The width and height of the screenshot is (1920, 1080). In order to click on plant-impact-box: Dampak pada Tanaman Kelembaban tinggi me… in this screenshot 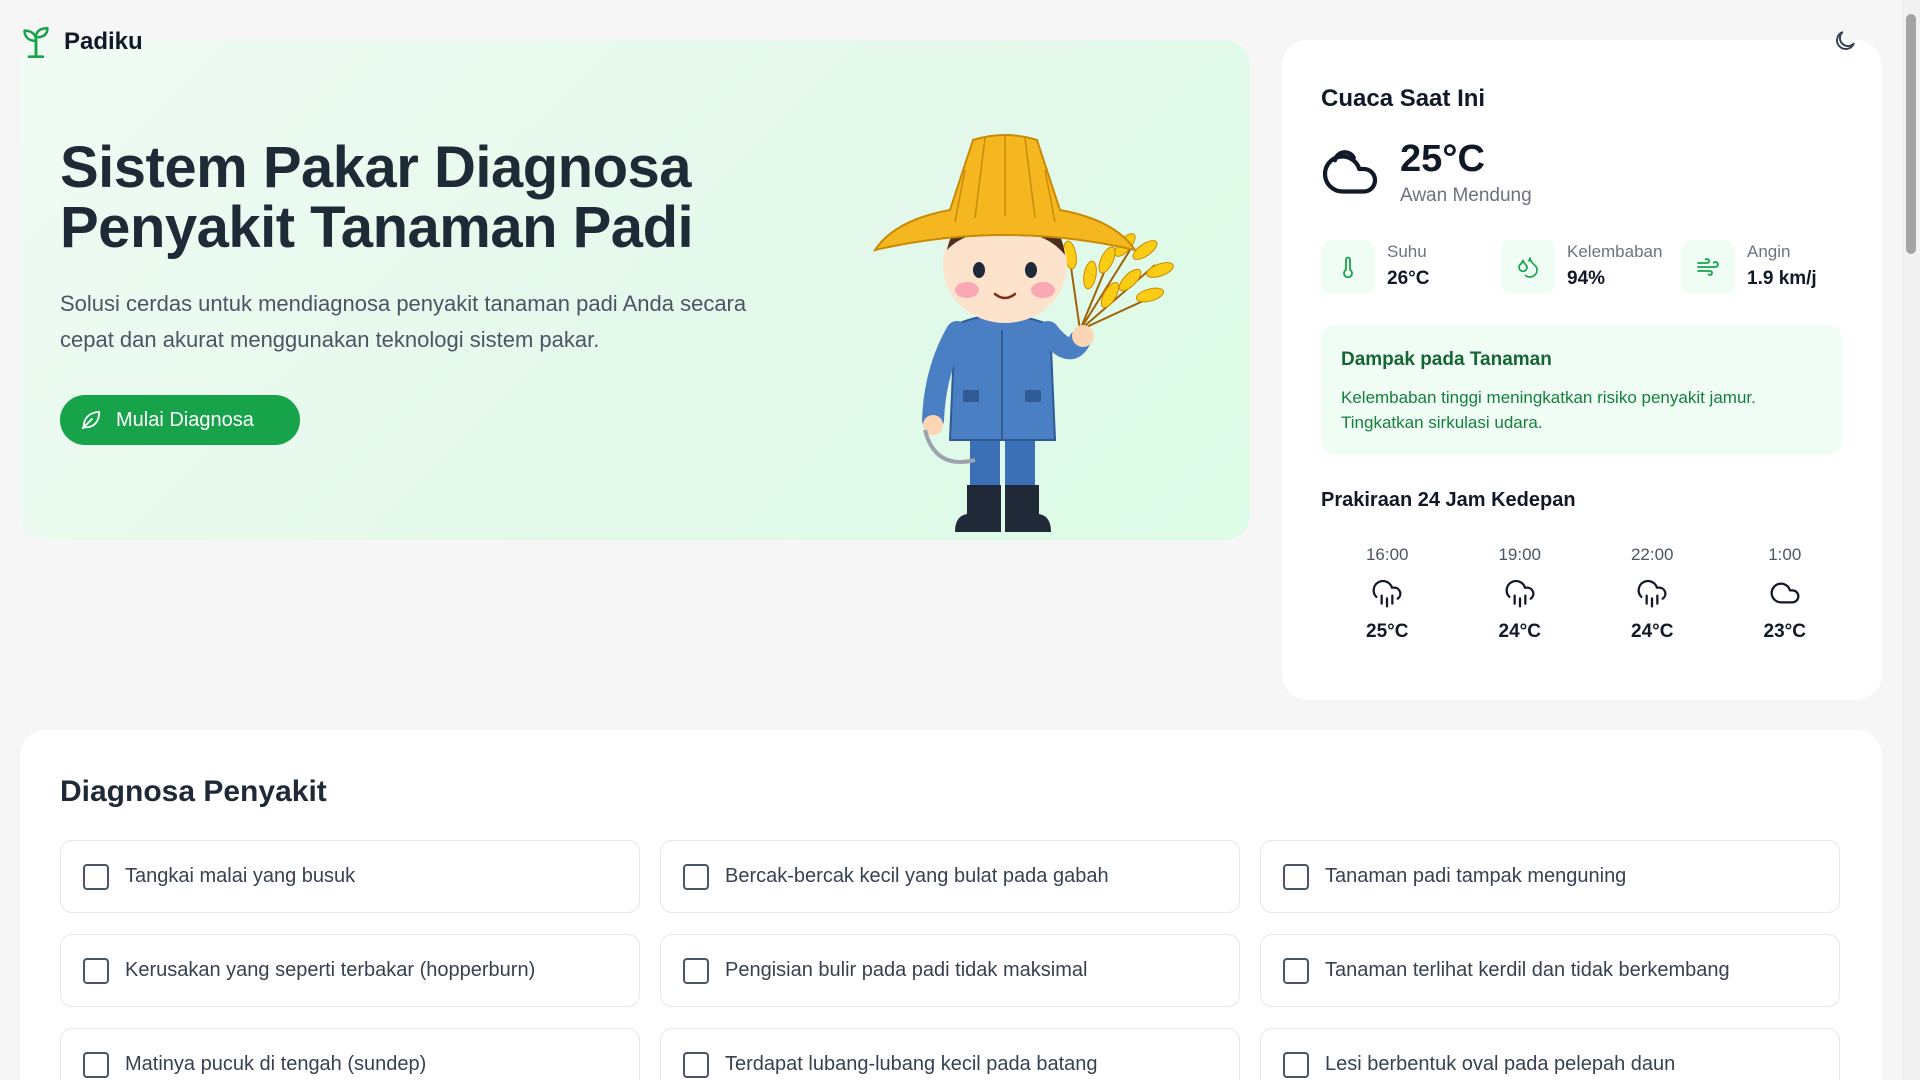, I will do `click(1581, 390)`.